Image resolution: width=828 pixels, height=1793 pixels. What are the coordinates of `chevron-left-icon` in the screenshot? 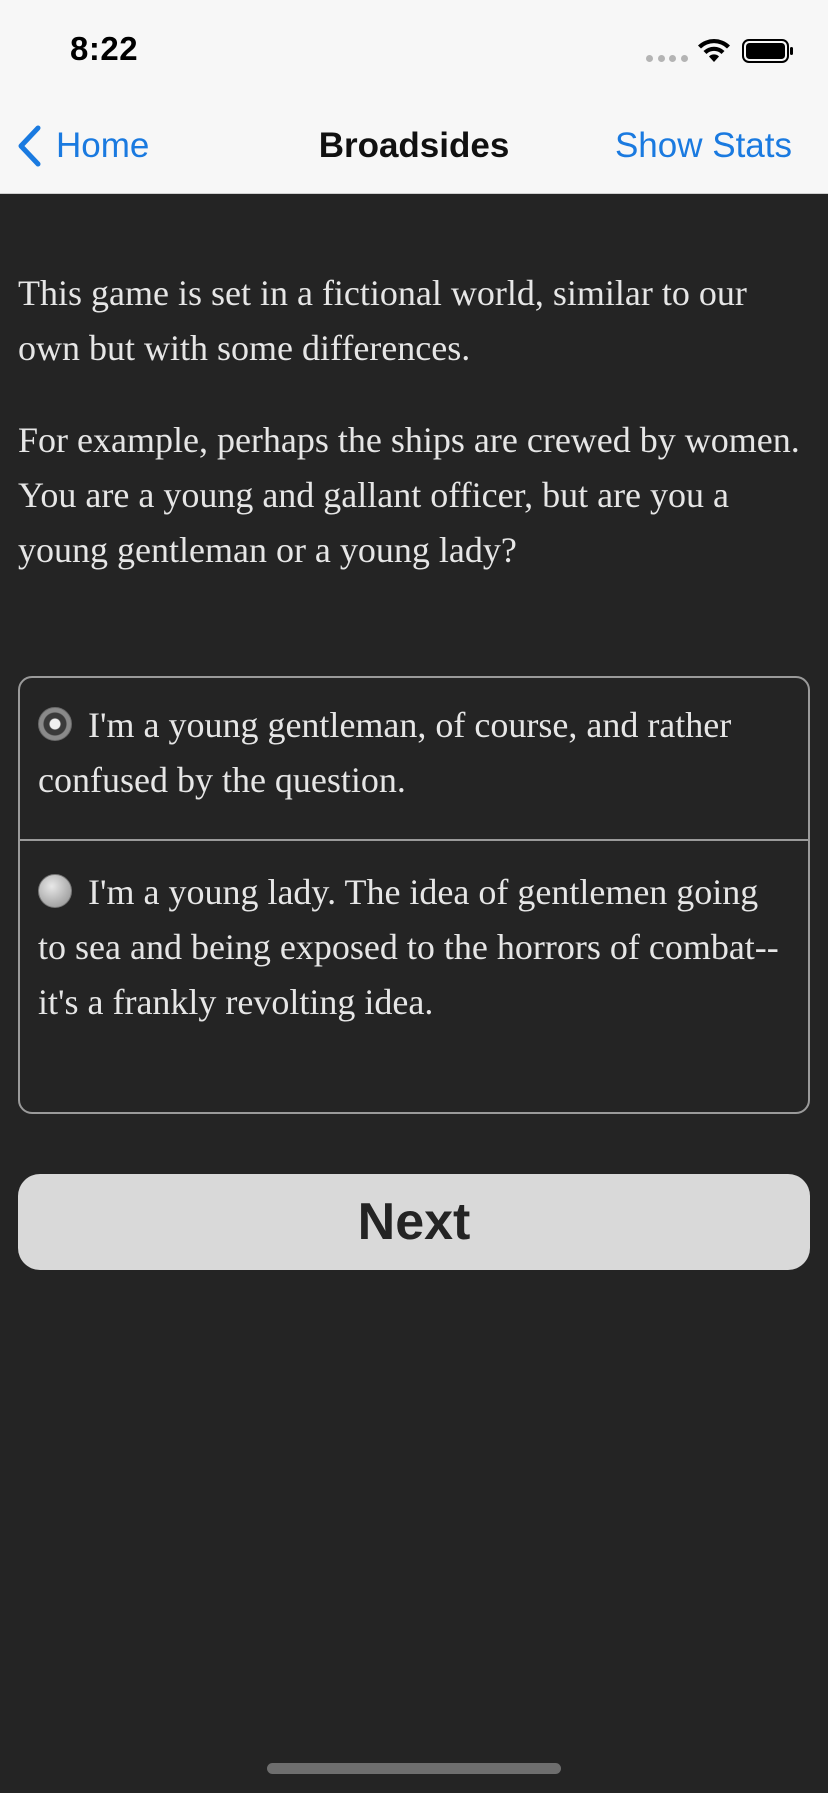 It's located at (29, 146).